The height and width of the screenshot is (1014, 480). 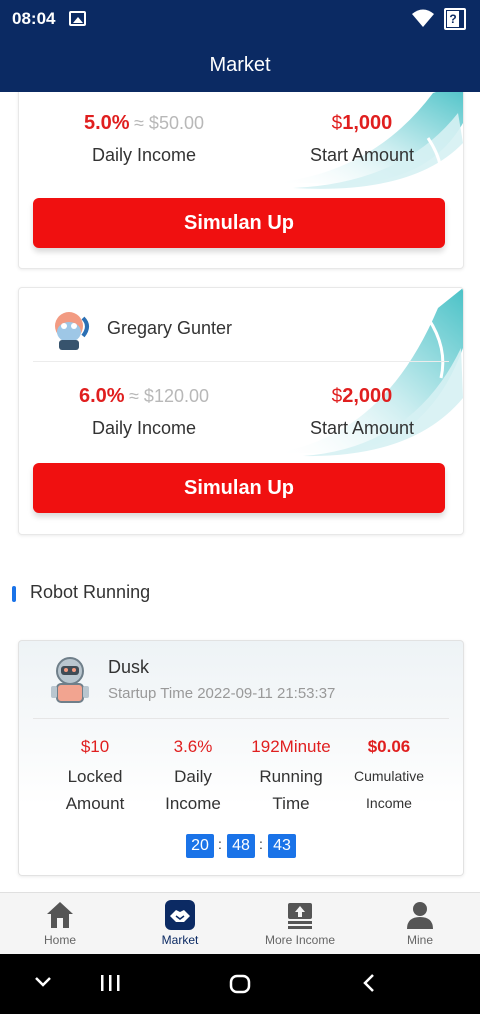 I want to click on home-circle-icon, so click(x=240, y=984).